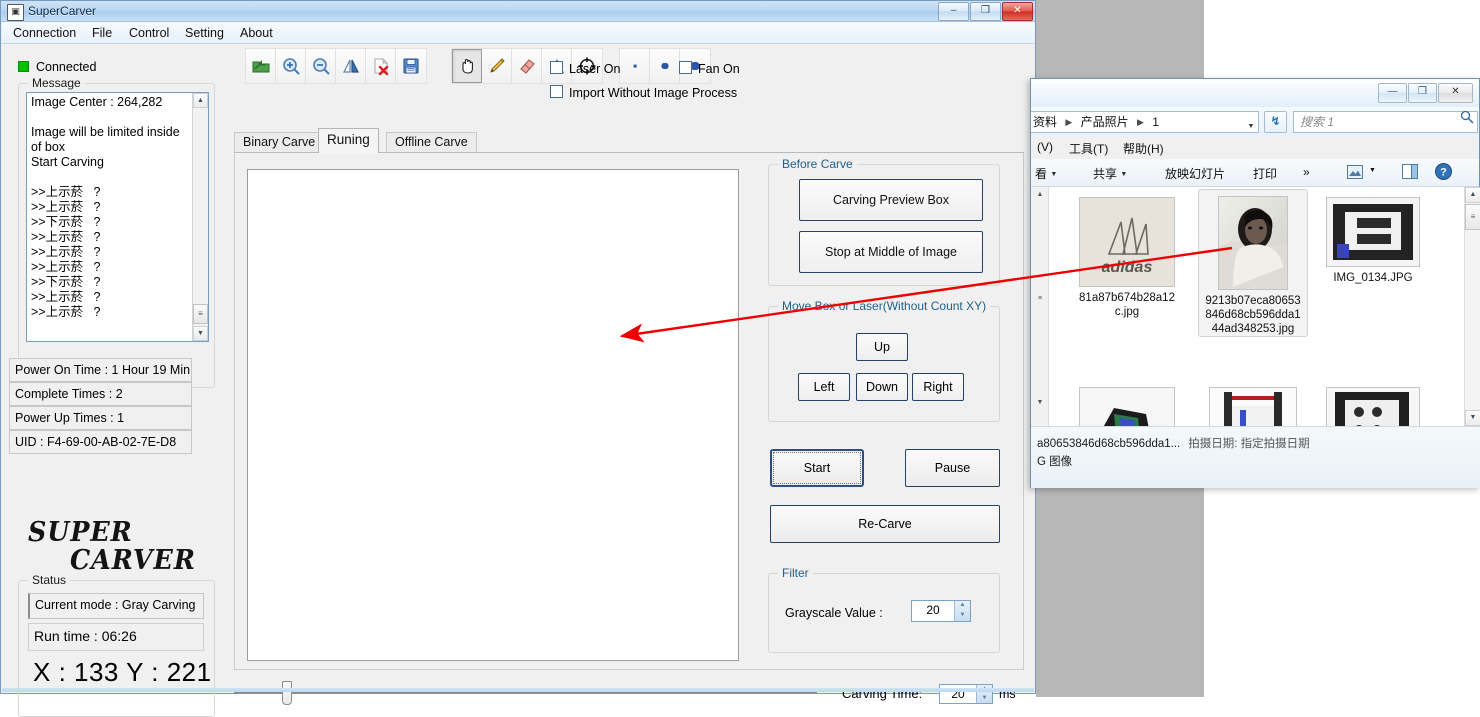 This screenshot has width=1480, height=717. I want to click on preview-pane-dropdown-icon: ▼, so click(1372, 170).